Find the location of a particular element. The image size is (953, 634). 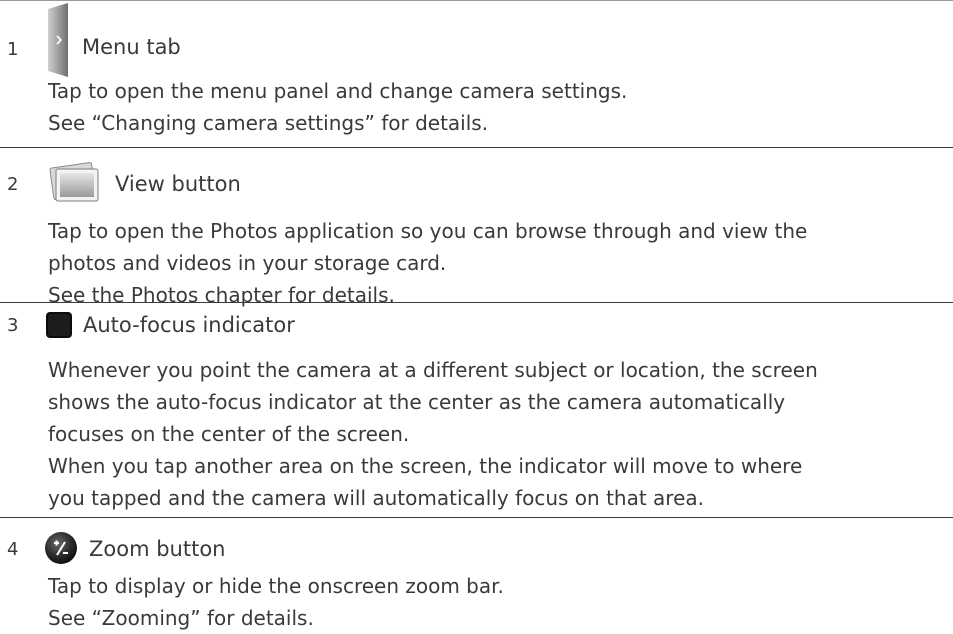

item-number: 2 is located at coordinates (13, 184).